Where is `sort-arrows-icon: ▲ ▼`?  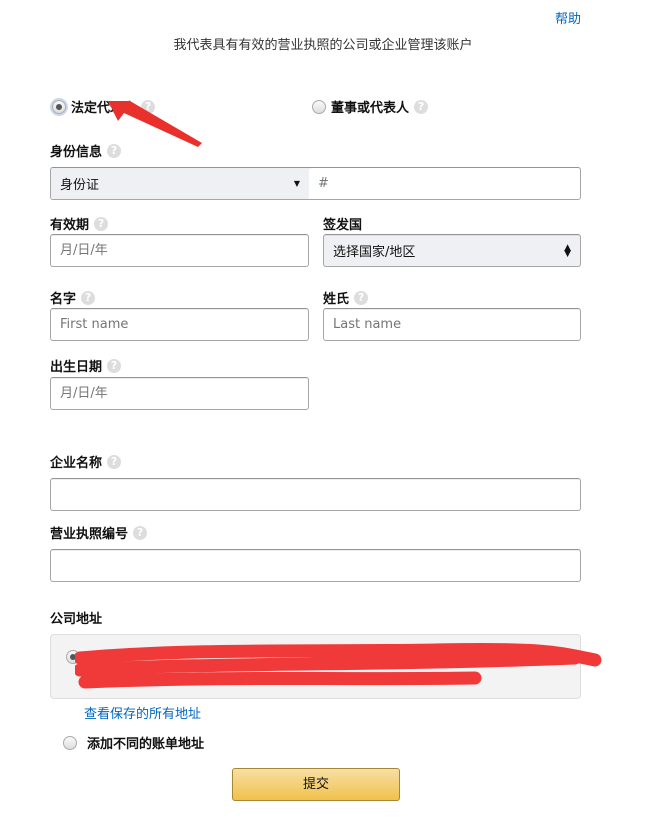 sort-arrows-icon: ▲ ▼ is located at coordinates (567, 250).